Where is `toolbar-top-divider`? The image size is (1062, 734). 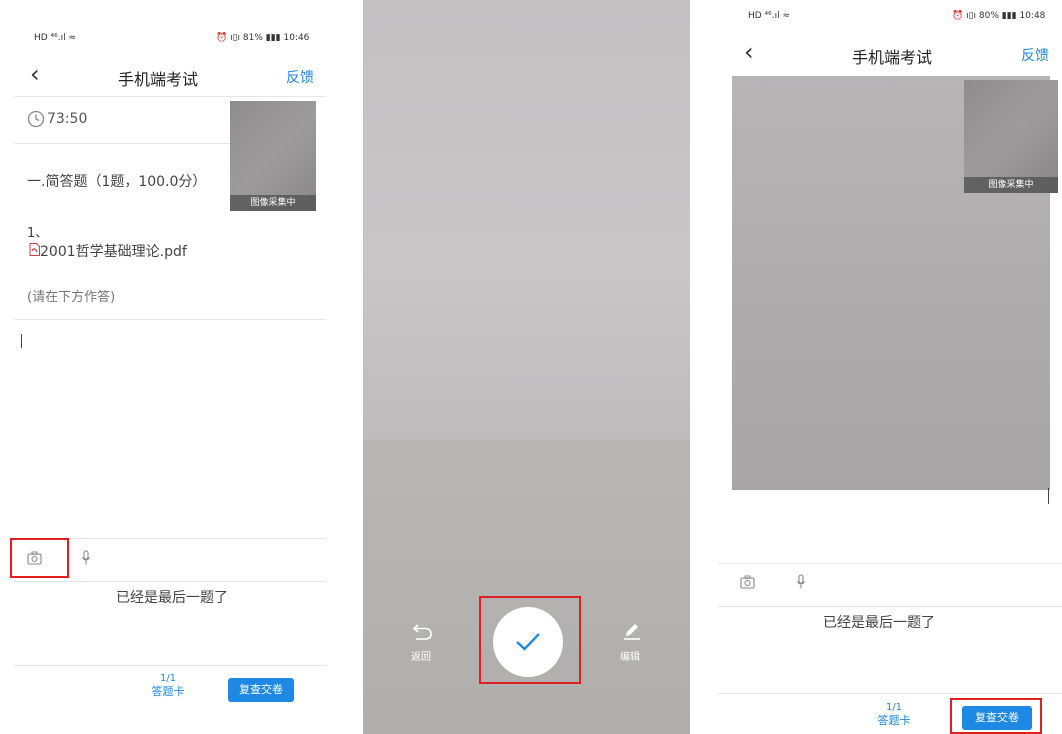
toolbar-top-divider is located at coordinates (890, 563).